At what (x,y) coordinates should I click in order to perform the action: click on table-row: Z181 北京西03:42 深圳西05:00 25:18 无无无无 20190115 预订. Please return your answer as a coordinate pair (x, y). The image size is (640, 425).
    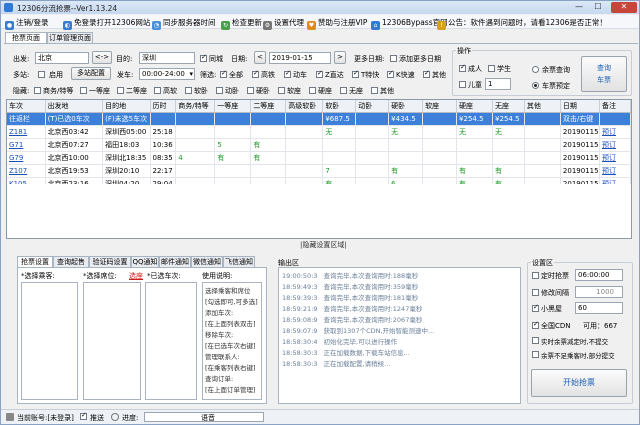
    Looking at the image, I should click on (319, 132).